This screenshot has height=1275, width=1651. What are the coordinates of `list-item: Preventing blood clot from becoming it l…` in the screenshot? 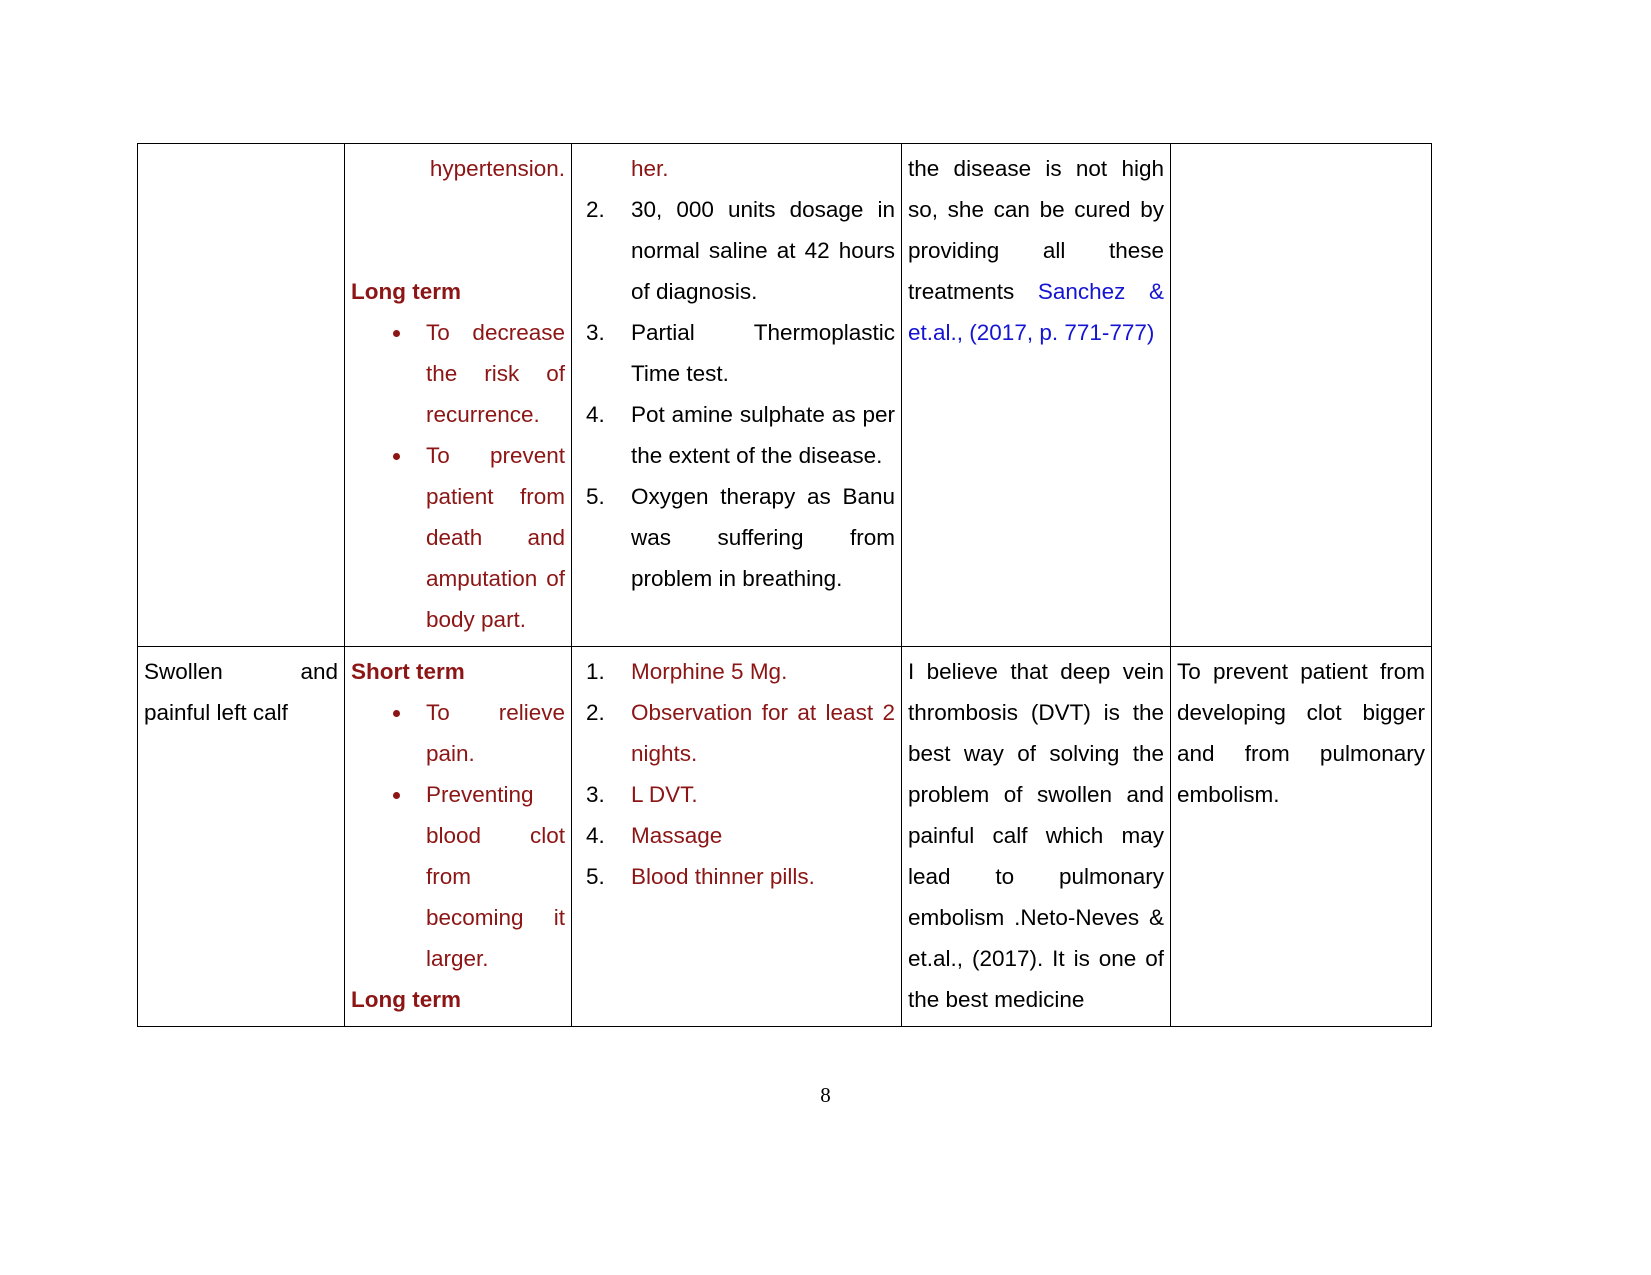 It's located at (458, 876).